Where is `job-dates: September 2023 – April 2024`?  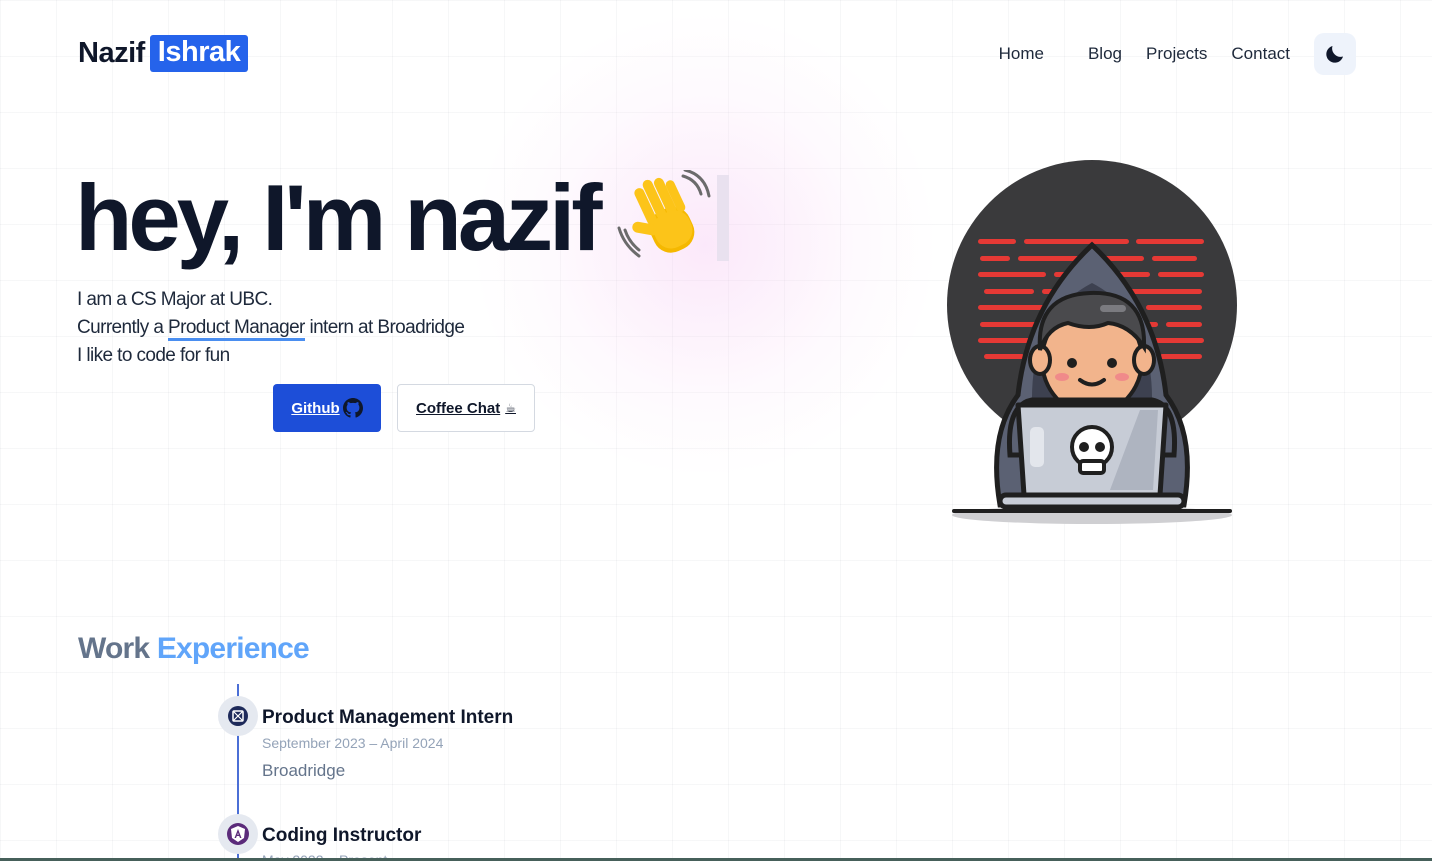 job-dates: September 2023 – April 2024 is located at coordinates (353, 743).